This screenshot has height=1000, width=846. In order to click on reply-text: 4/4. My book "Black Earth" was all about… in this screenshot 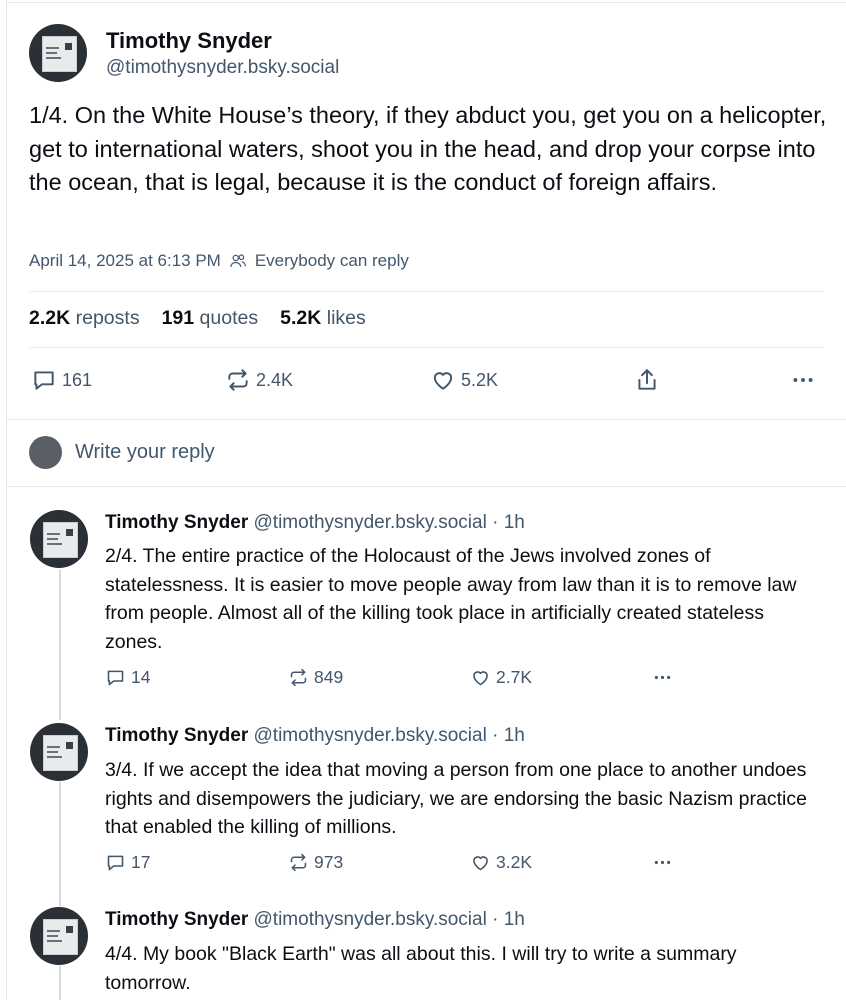, I will do `click(421, 968)`.